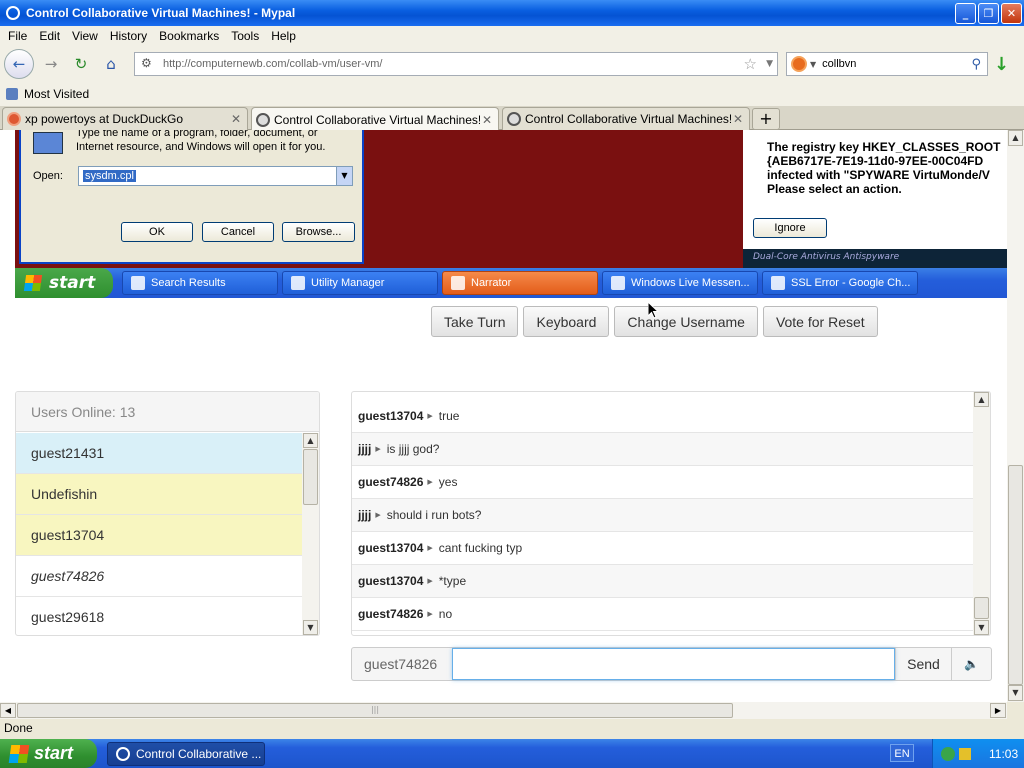  Describe the element at coordinates (1003, 754) in the screenshot. I see `clock: 11:03` at that location.